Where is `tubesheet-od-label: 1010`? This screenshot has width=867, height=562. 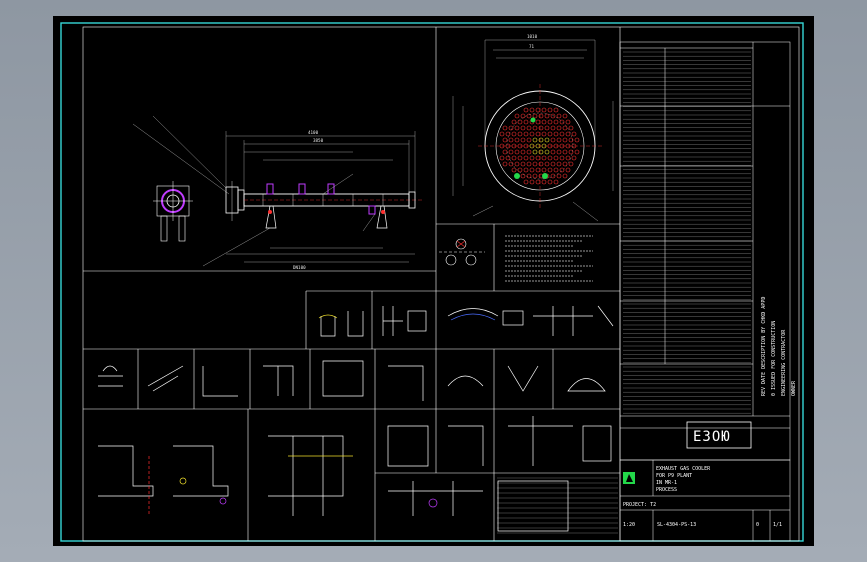 tubesheet-od-label: 1010 is located at coordinates (532, 36).